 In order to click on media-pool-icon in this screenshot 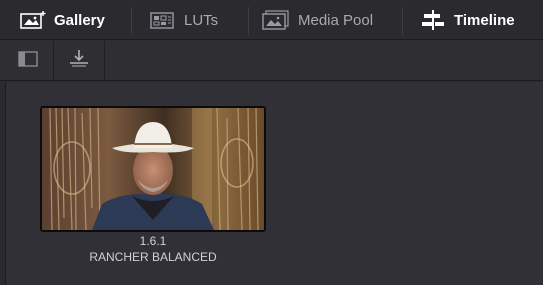, I will do `click(276, 20)`.